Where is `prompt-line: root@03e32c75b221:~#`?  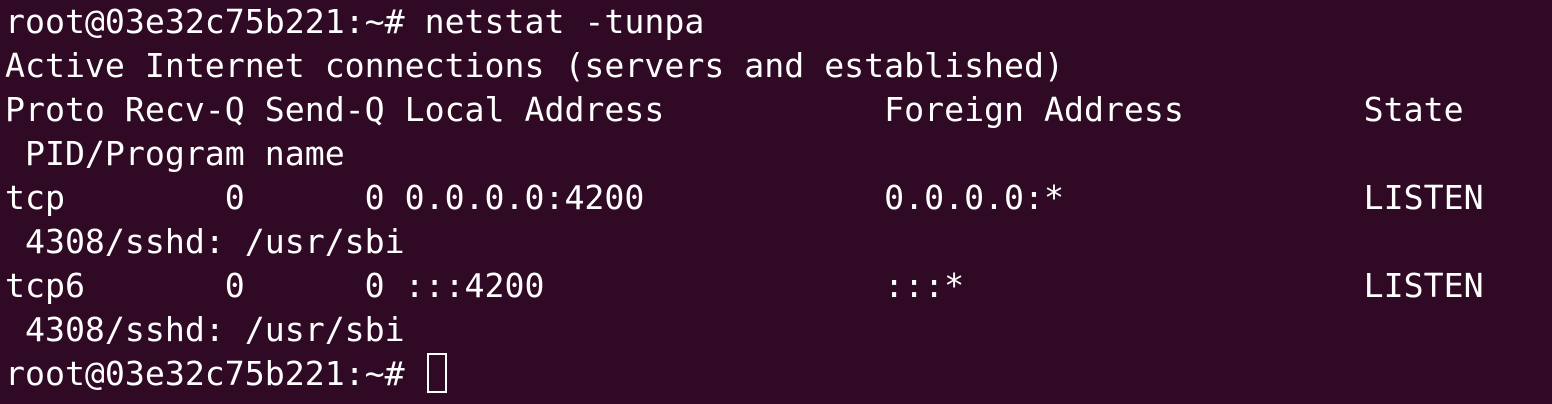
prompt-line: root@03e32c75b221:~# is located at coordinates (778, 374).